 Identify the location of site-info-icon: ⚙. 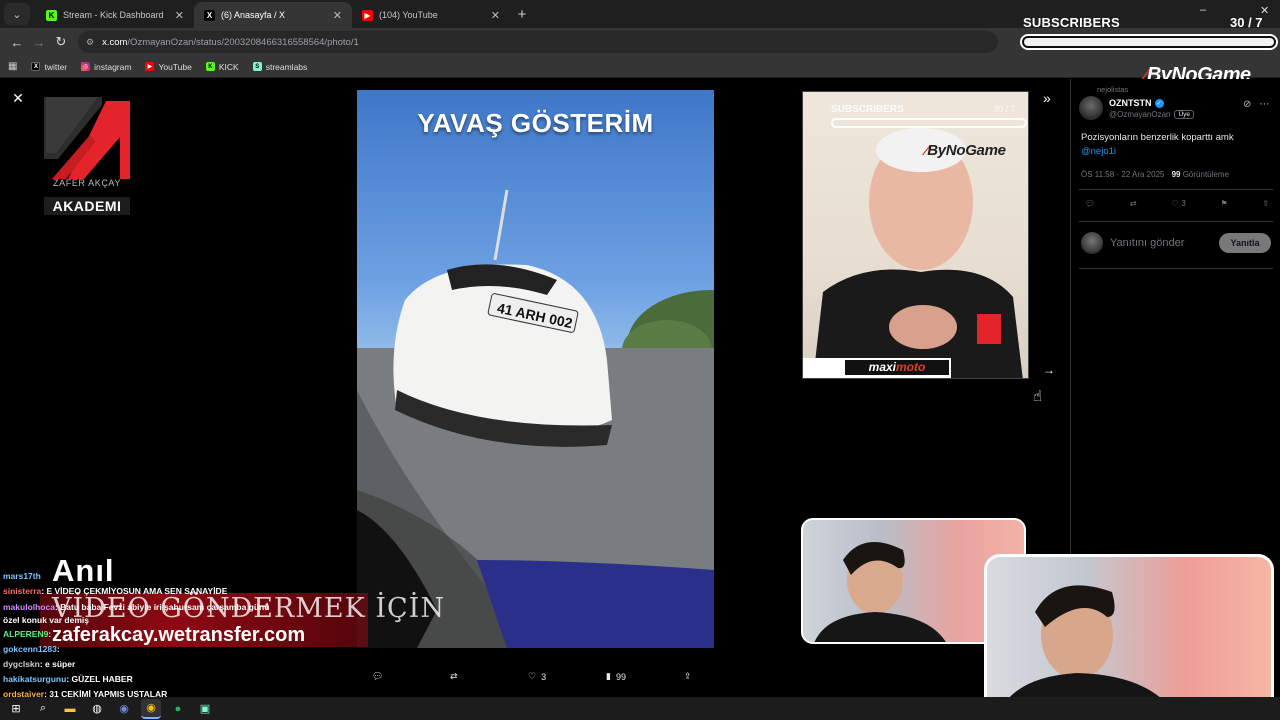
(90, 42).